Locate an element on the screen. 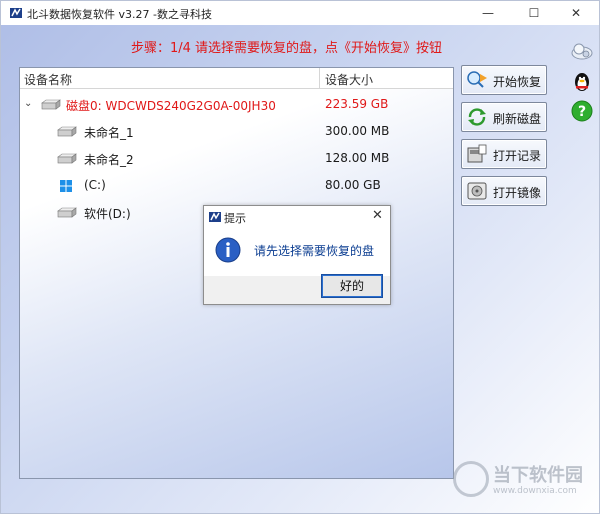 The height and width of the screenshot is (514, 600). open-log-button: 打开记录 is located at coordinates (504, 154).